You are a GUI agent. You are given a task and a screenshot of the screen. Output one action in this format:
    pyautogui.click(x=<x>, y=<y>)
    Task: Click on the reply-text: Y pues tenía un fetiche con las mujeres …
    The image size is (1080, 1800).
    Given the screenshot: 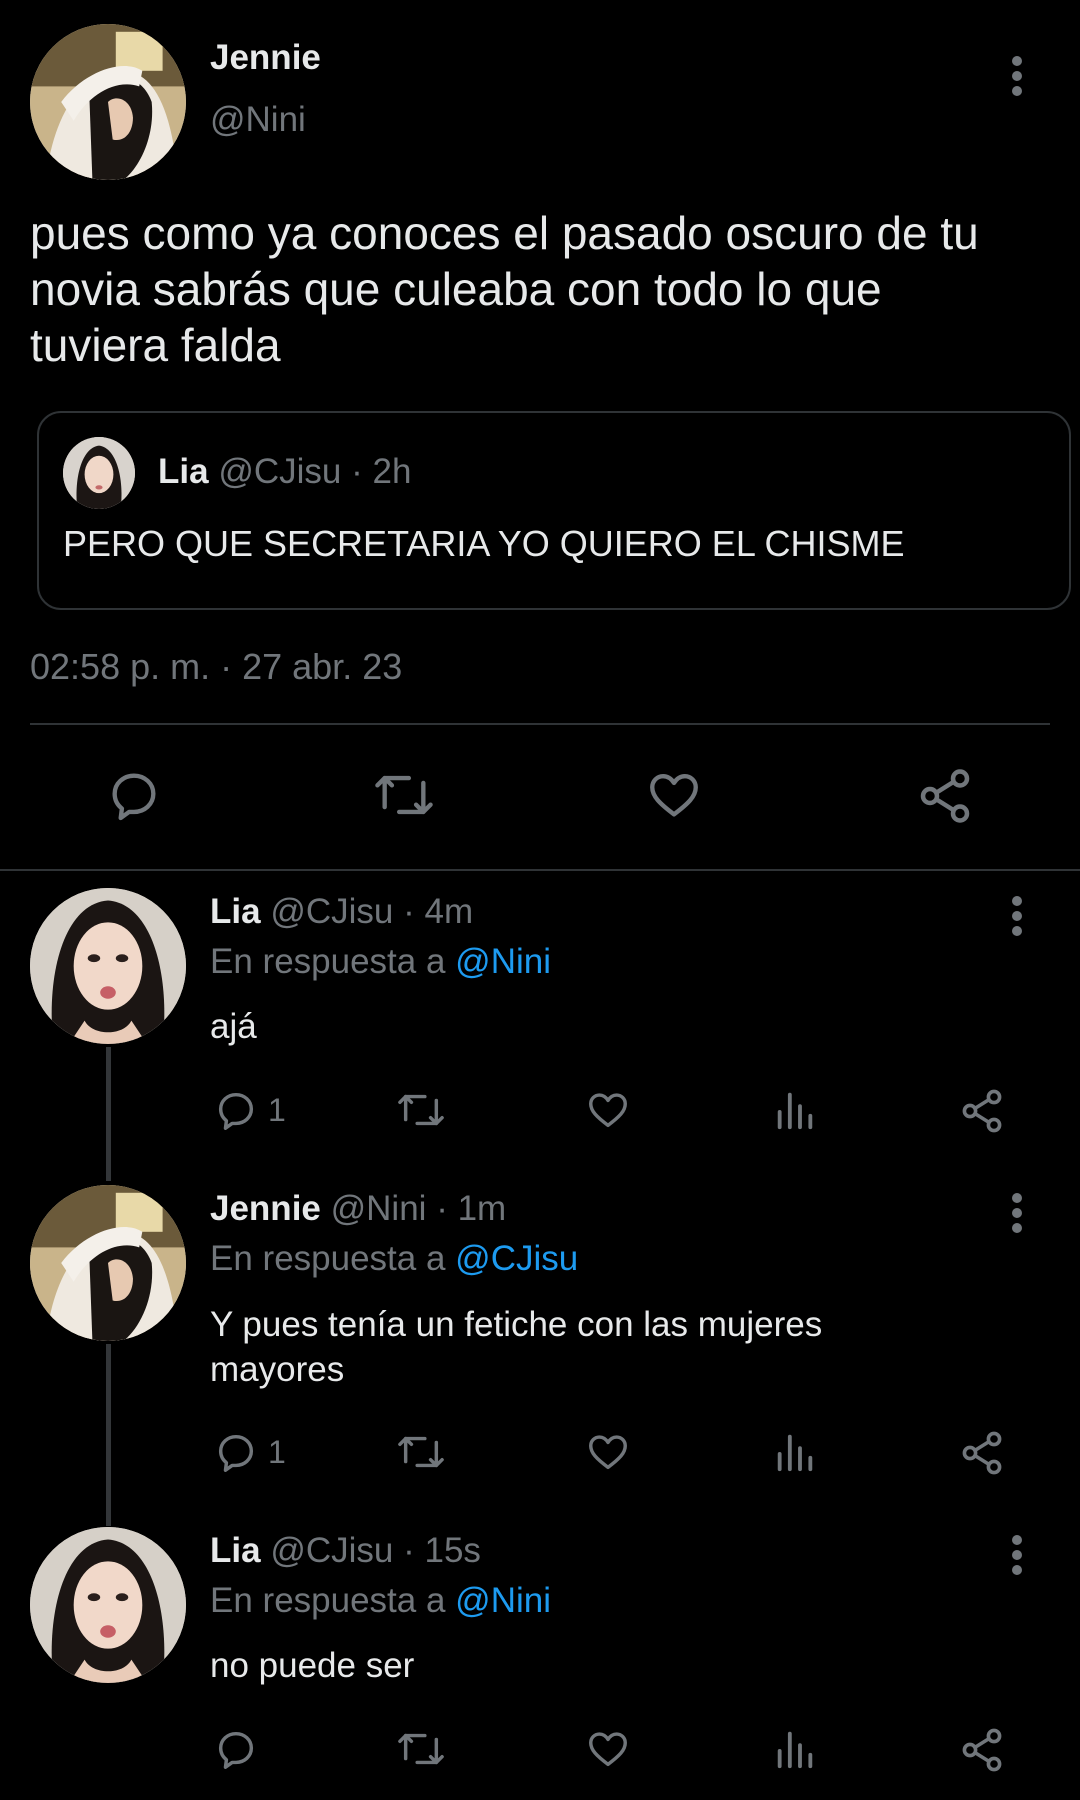 What is the action you would take?
    pyautogui.click(x=516, y=1347)
    